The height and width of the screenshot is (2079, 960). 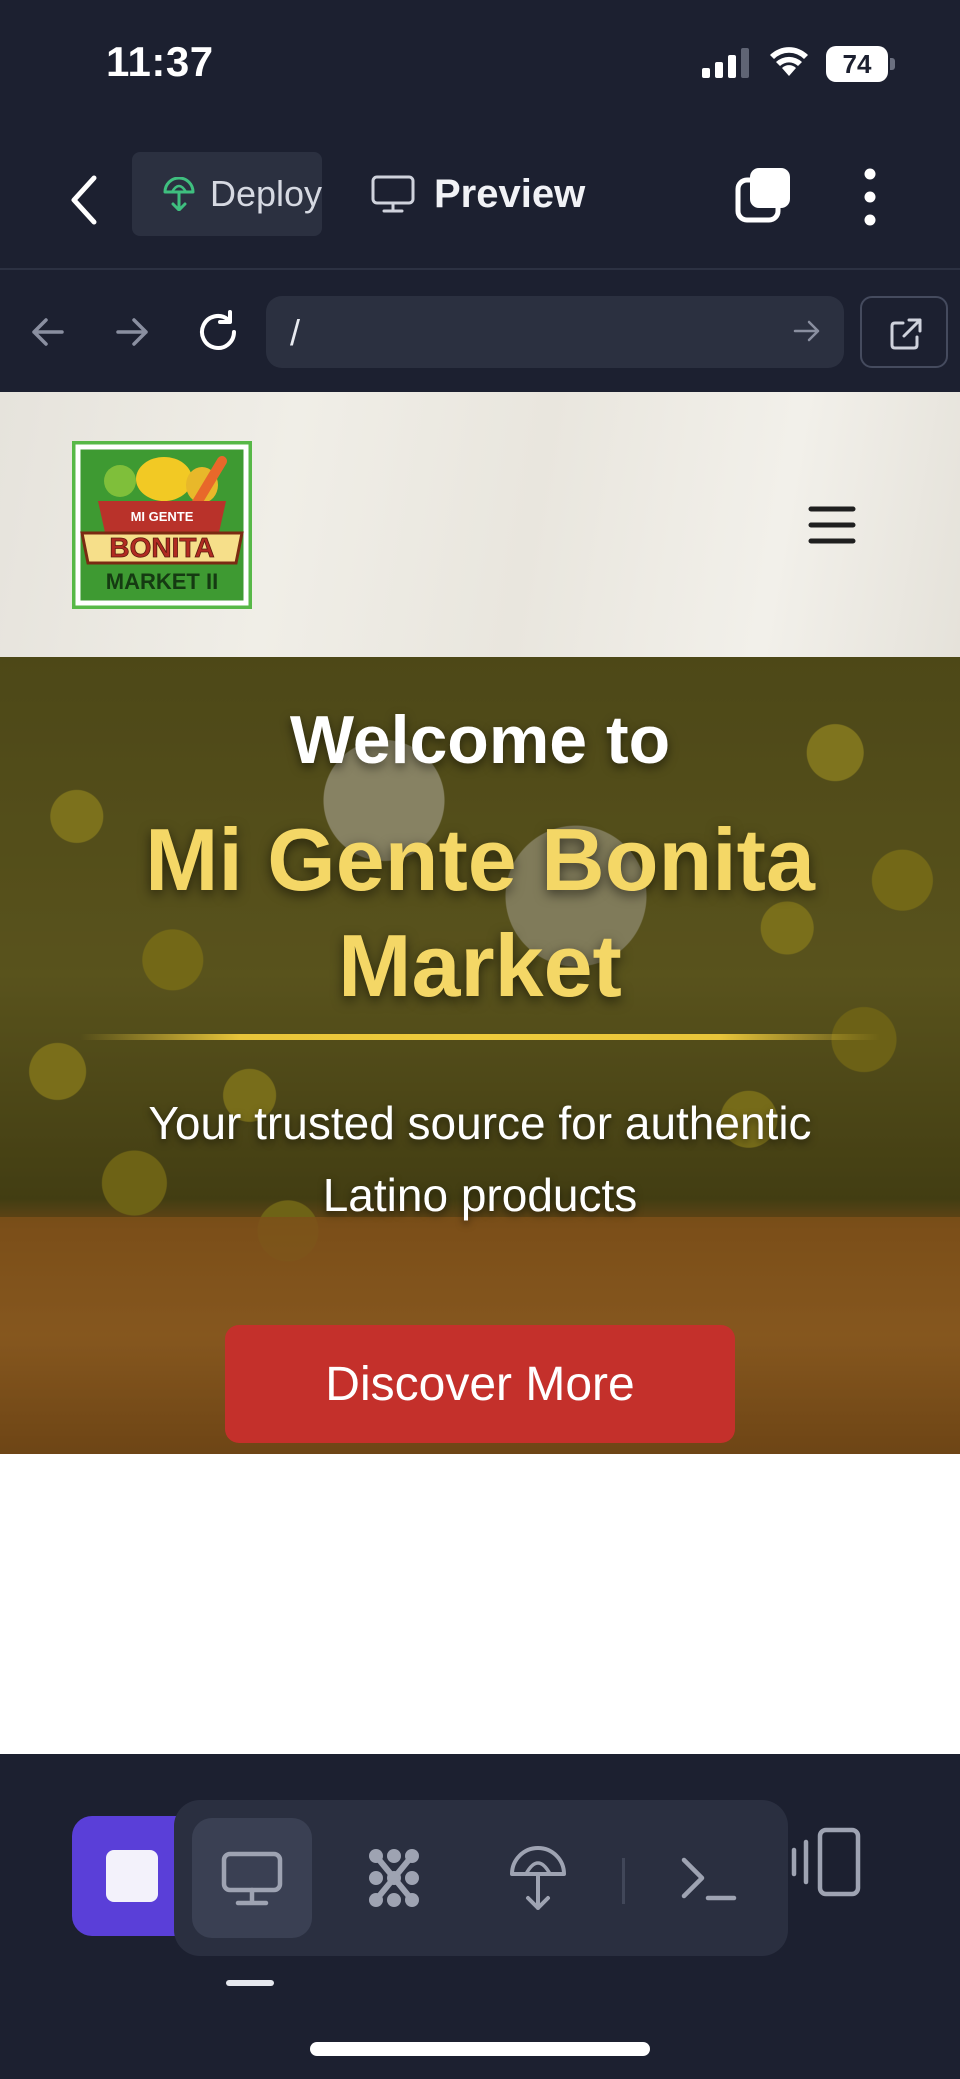 What do you see at coordinates (132, 332) in the screenshot?
I see `nav-forward-icon` at bounding box center [132, 332].